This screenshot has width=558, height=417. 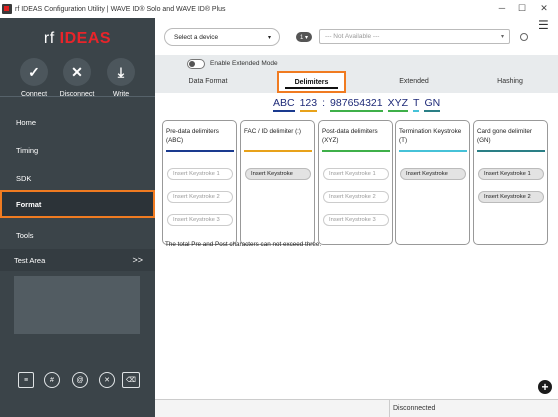 I want to click on example-segment: T, so click(x=416, y=104).